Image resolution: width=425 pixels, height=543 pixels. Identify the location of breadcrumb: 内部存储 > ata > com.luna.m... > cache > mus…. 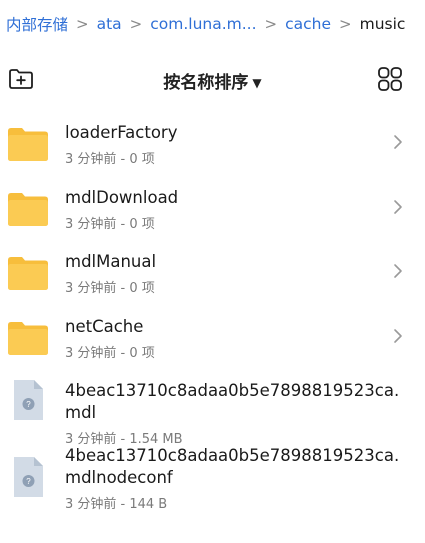
(215, 24).